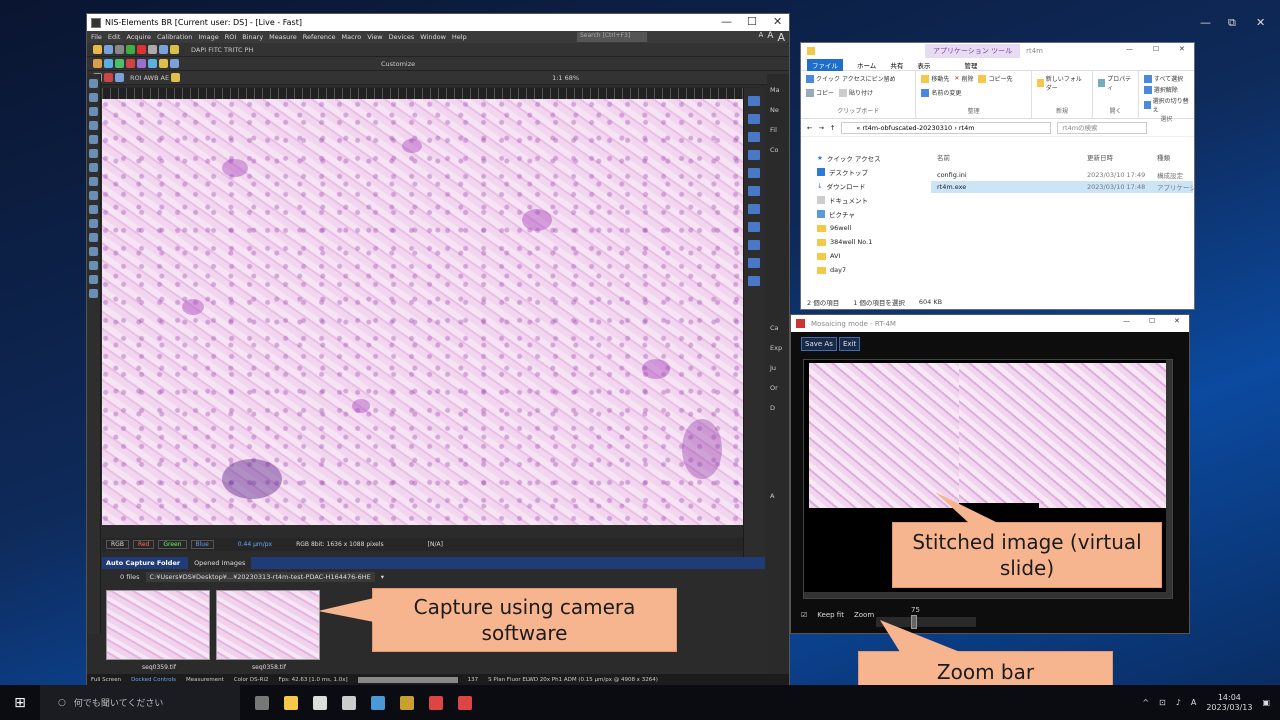 Image resolution: width=1280 pixels, height=720 pixels. I want to click on menu-reference: Reference, so click(319, 37).